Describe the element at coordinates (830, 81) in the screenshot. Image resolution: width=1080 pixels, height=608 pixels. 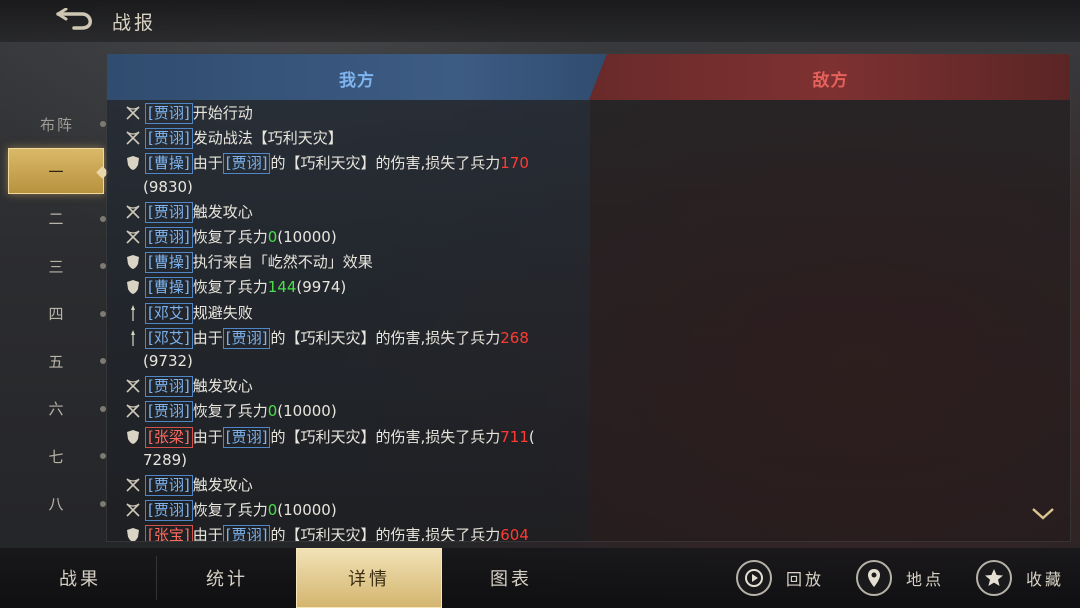
I see `tab-enemy-side-label: 敌方` at that location.